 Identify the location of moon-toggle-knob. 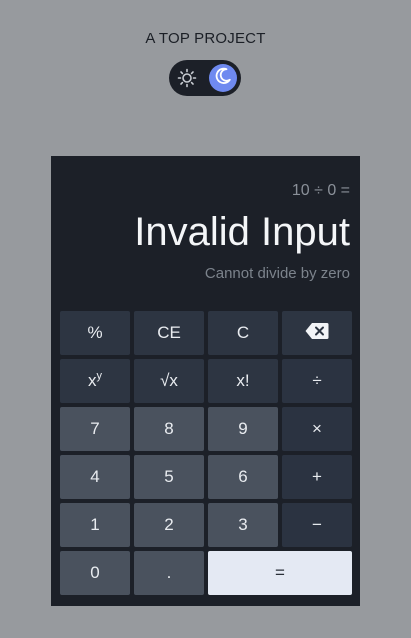
(223, 78).